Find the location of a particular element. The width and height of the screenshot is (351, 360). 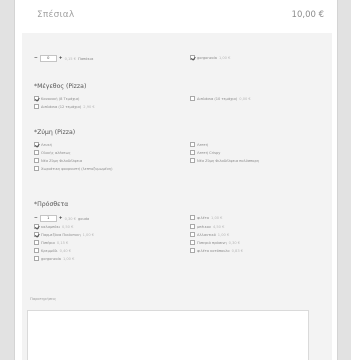

quantity-stepper: − 0 + is located at coordinates (48, 58).